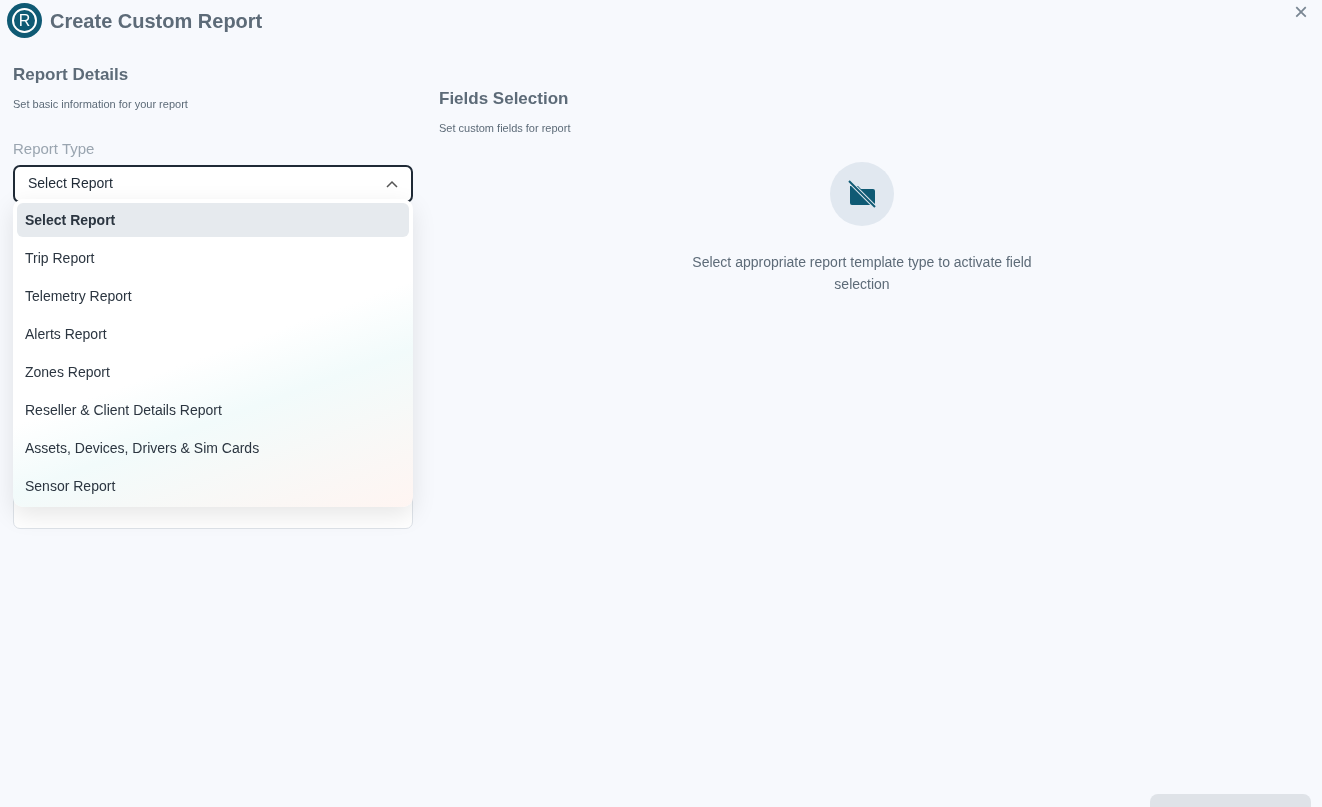 This screenshot has height=807, width=1322. I want to click on dialog-title: Create Custom Report, so click(156, 21).